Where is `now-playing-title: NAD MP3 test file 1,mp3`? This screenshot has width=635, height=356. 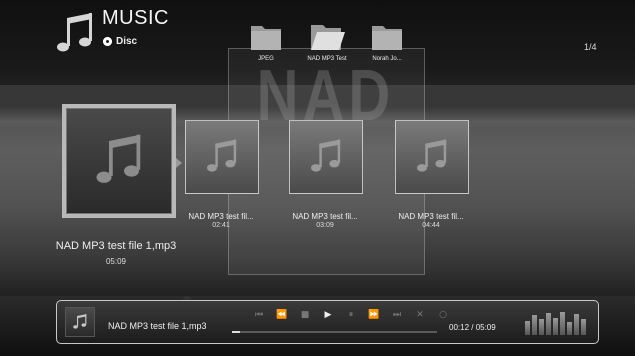
now-playing-title: NAD MP3 test file 1,mp3 is located at coordinates (157, 326).